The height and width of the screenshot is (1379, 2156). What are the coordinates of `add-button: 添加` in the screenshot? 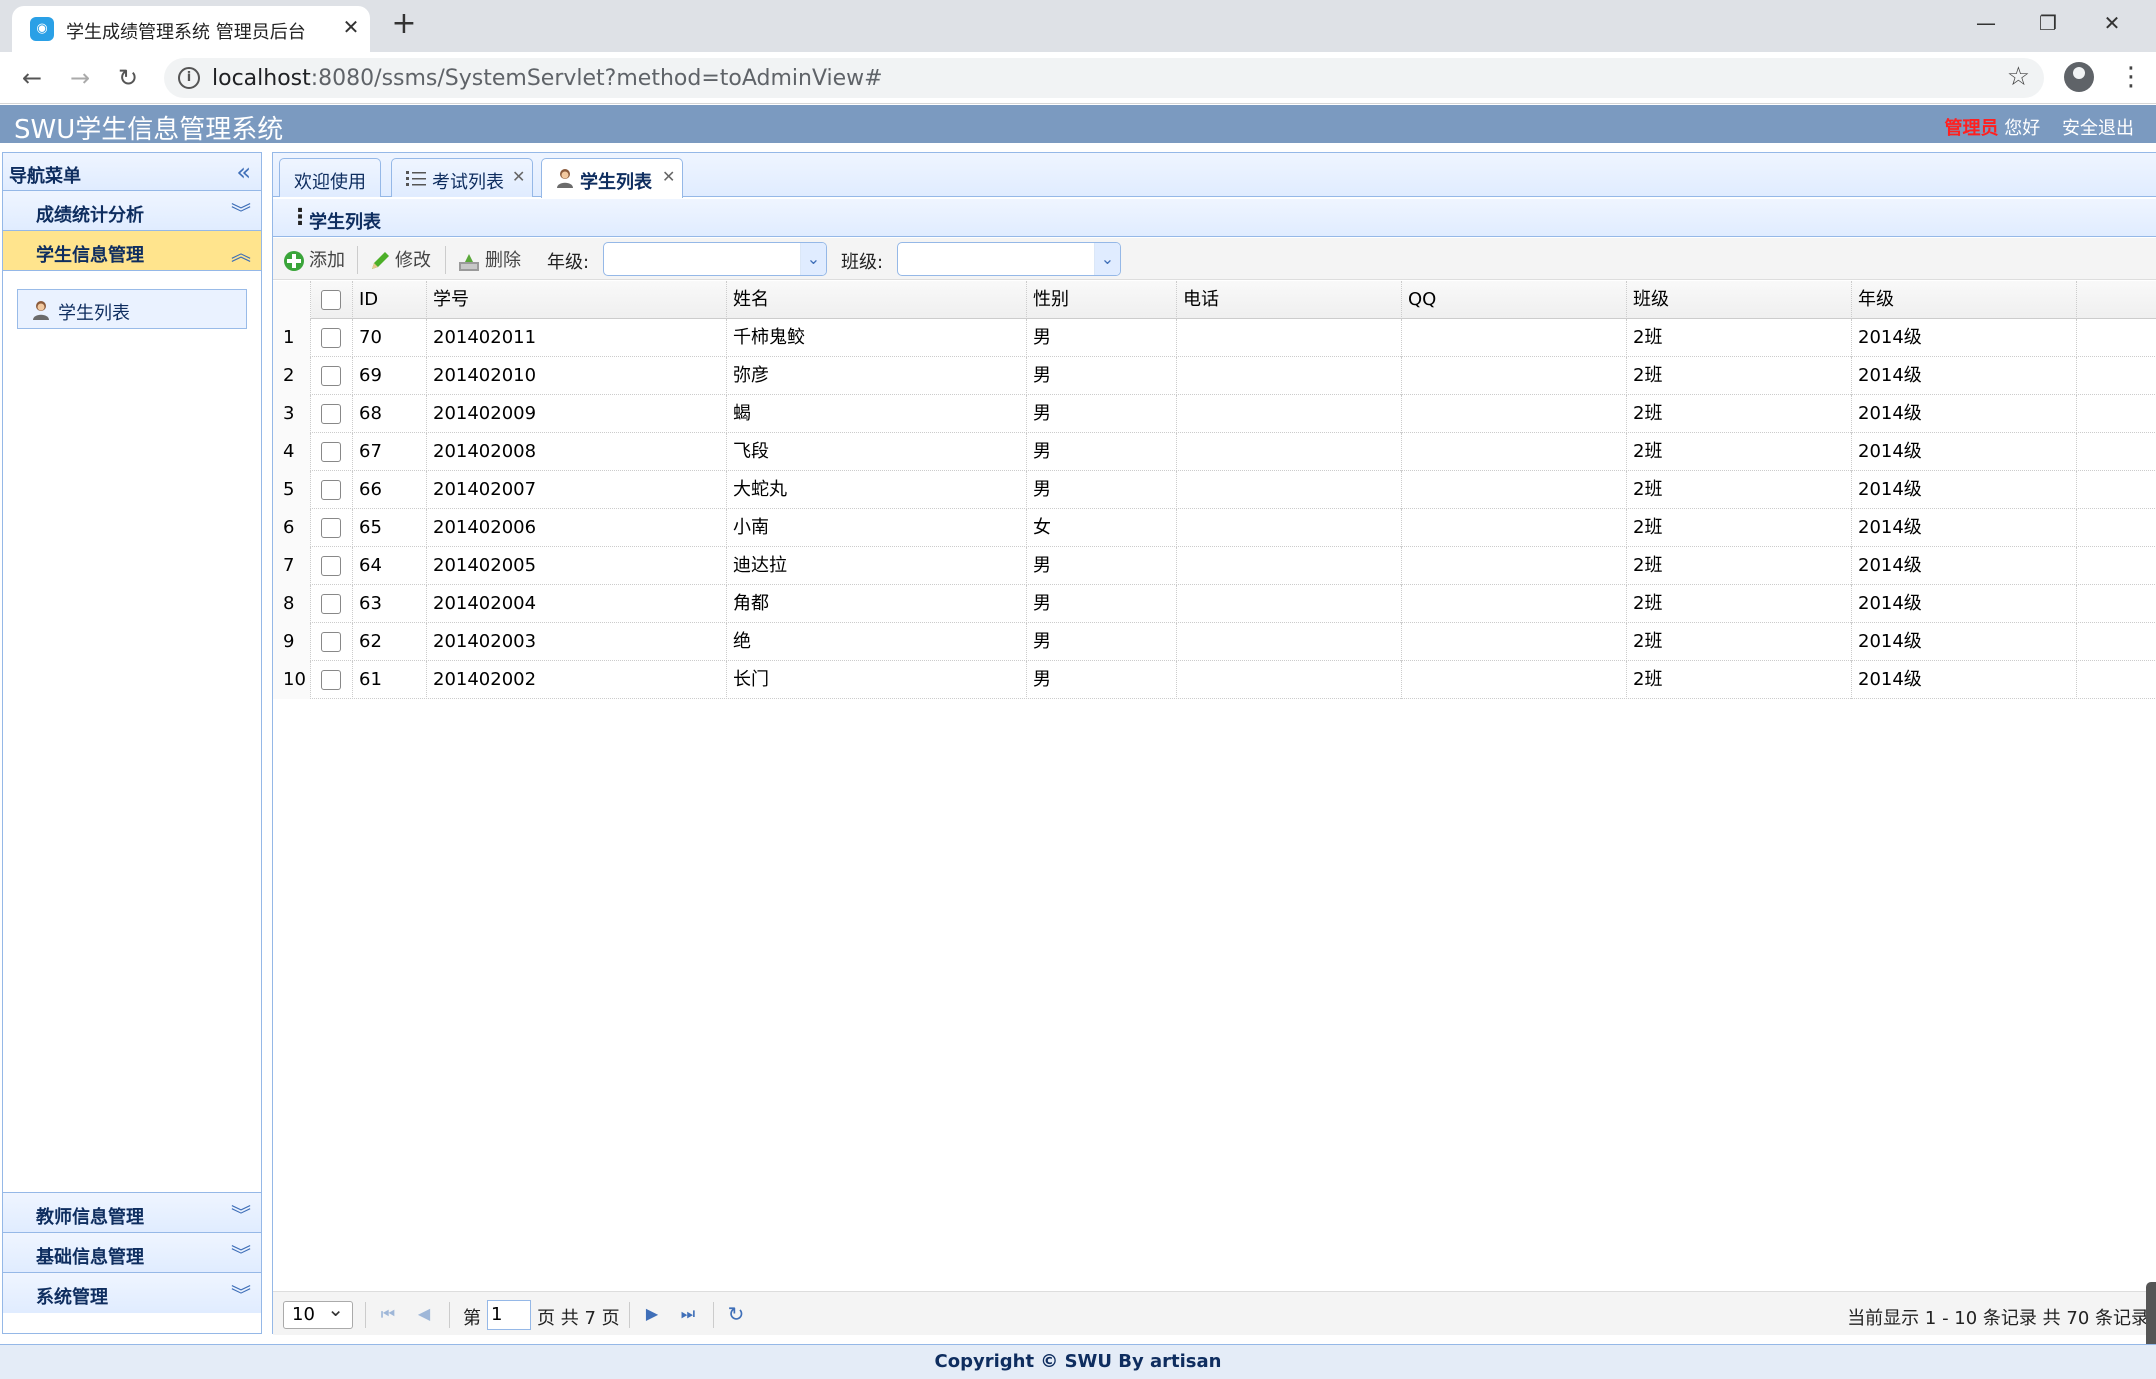 It's located at (314, 260).